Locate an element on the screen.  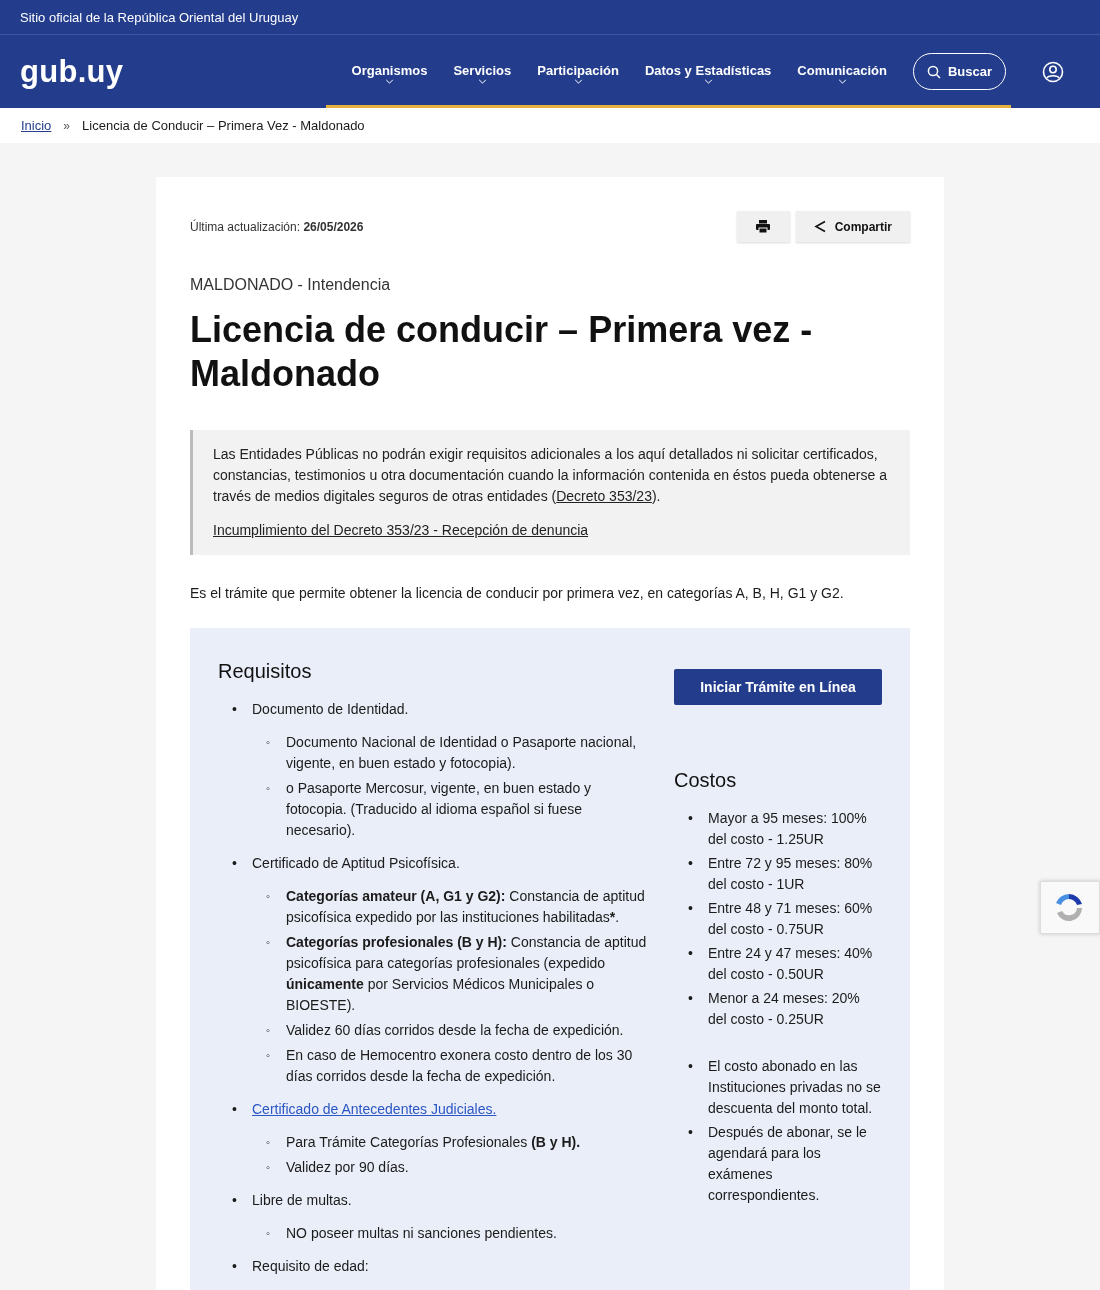
recaptcha-badge is located at coordinates (1070, 907).